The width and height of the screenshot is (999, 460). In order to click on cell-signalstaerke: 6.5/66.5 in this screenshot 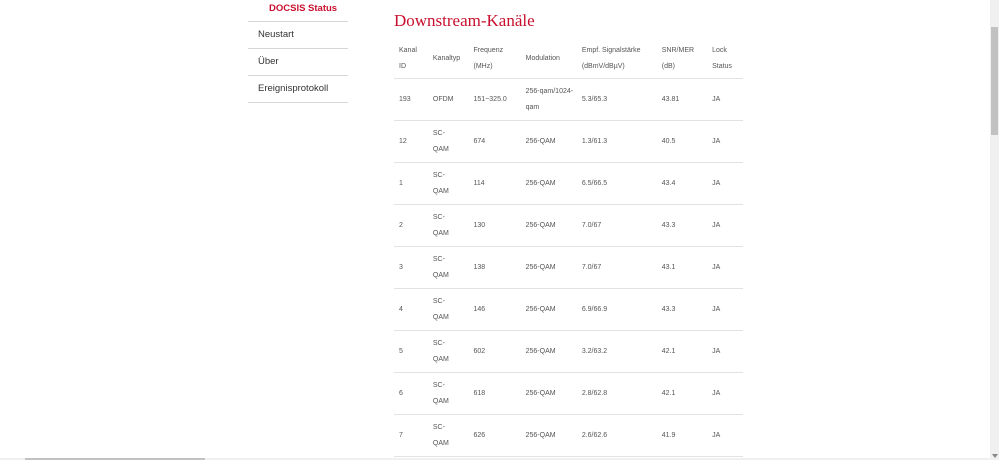, I will do `click(616, 183)`.